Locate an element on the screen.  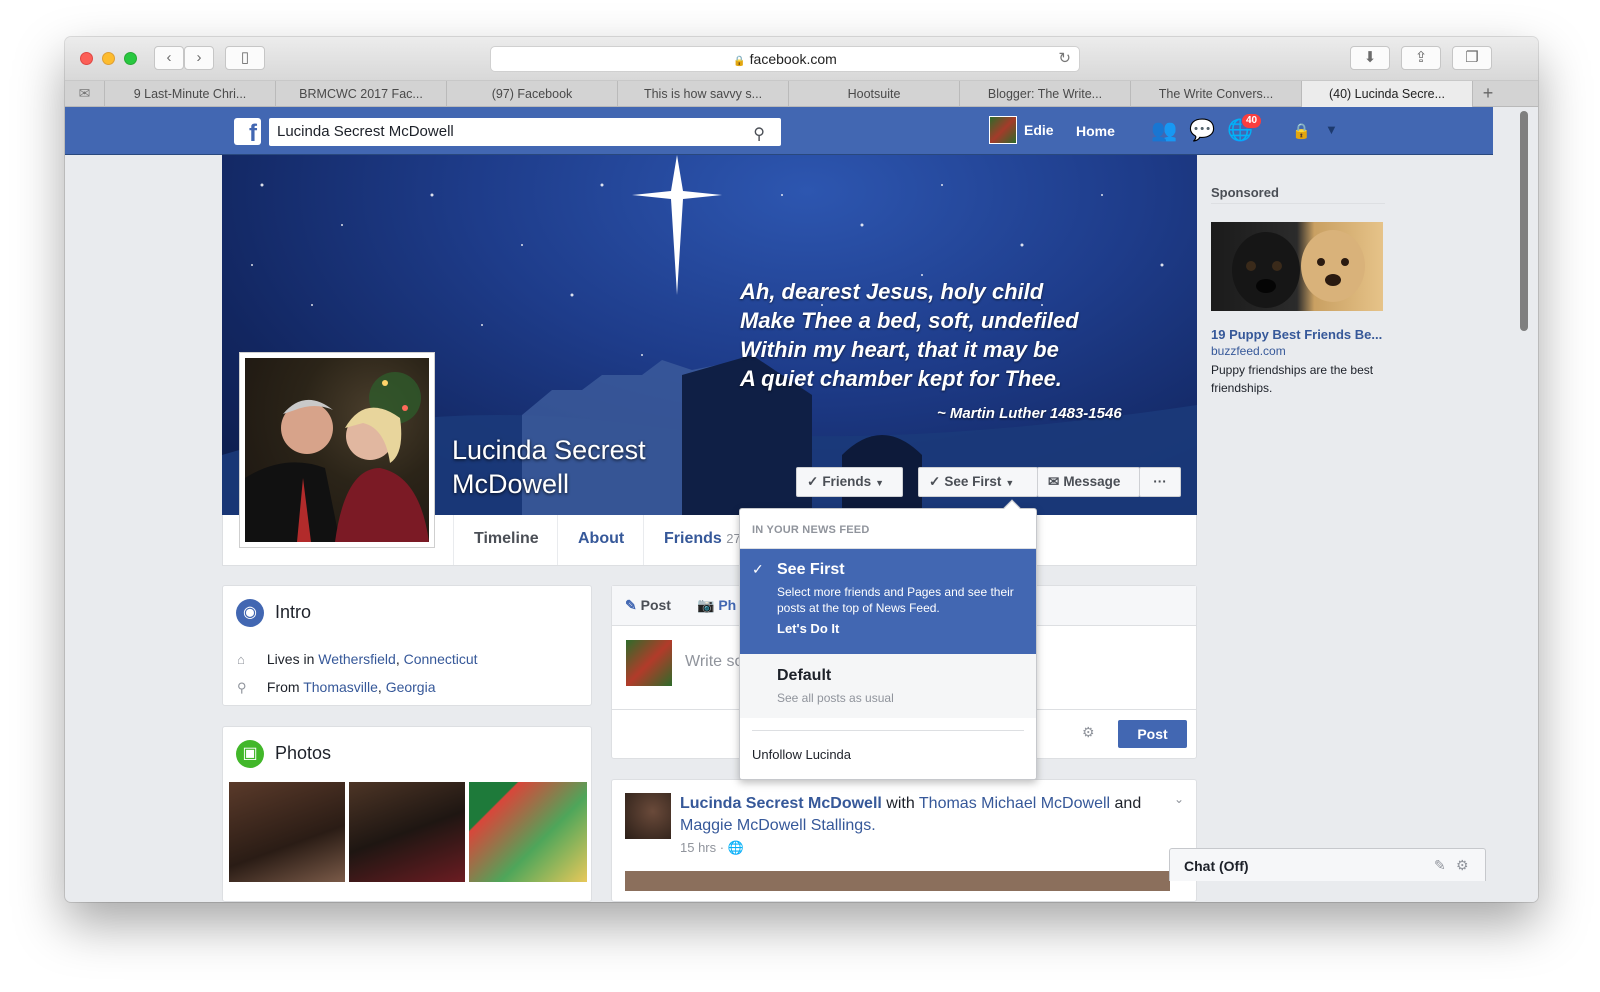
browser-tab: (97) Facebook is located at coordinates (532, 94).